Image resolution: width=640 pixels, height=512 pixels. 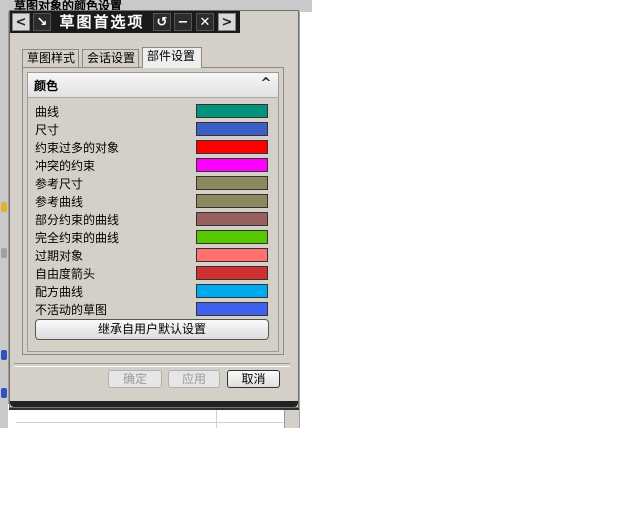 I want to click on color-row: 不活动的草图, so click(x=153, y=310).